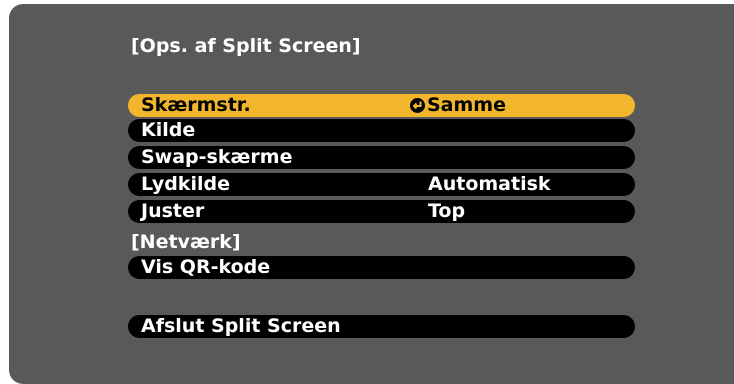  I want to click on menu-item-value: Top, so click(447, 211).